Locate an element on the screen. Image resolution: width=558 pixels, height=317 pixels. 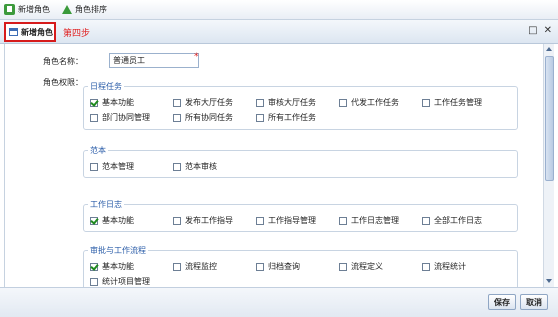
group-title: 审批与工作流程 is located at coordinates (118, 250).